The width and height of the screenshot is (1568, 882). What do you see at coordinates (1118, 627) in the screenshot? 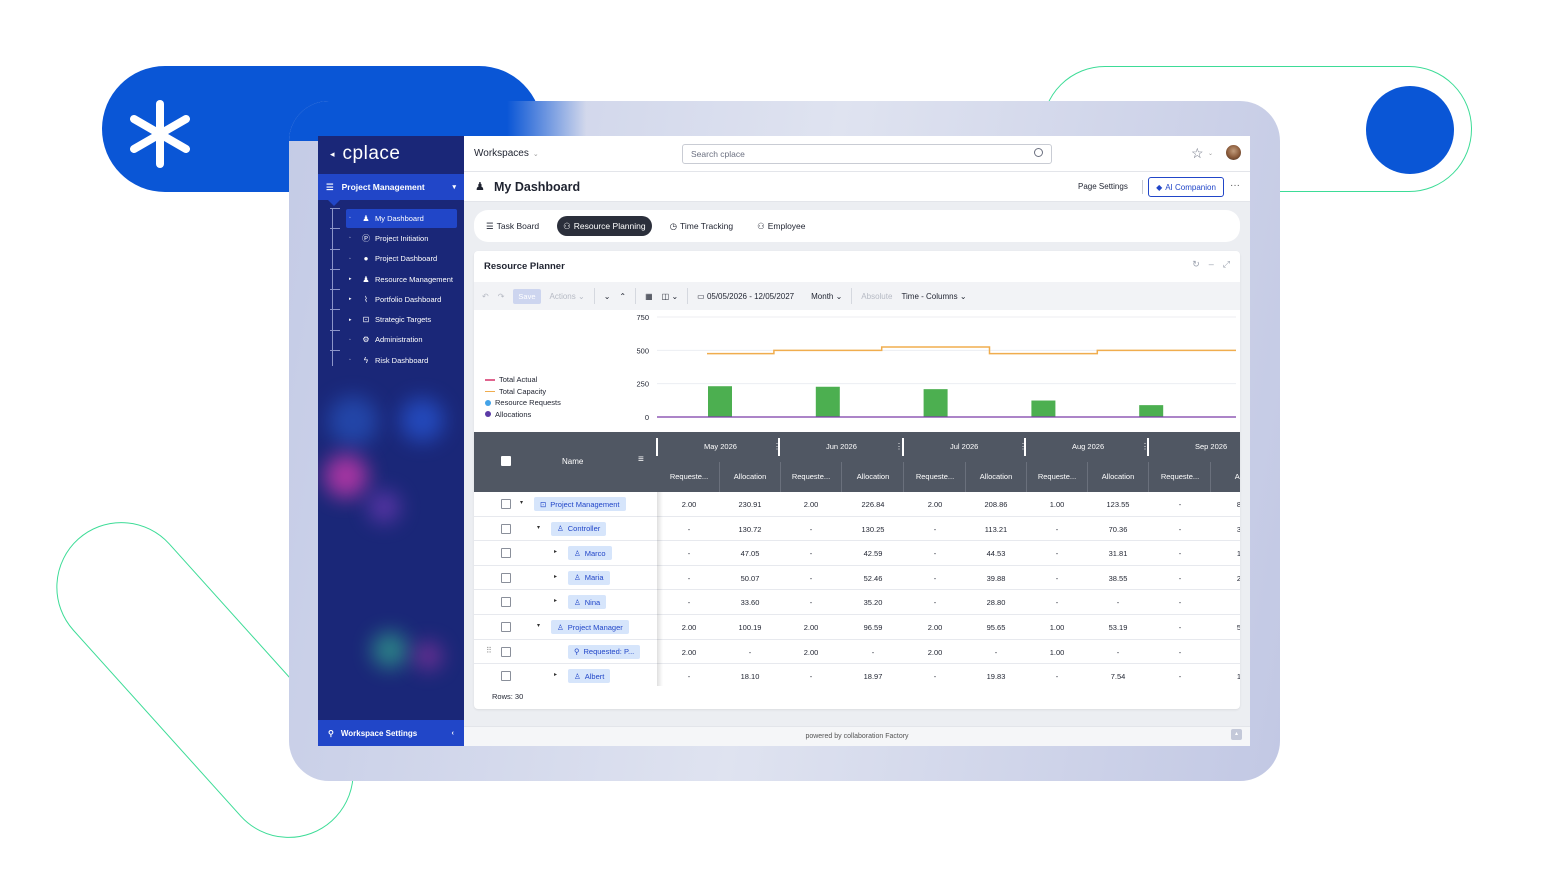
I see `table-cell: 53.19` at bounding box center [1118, 627].